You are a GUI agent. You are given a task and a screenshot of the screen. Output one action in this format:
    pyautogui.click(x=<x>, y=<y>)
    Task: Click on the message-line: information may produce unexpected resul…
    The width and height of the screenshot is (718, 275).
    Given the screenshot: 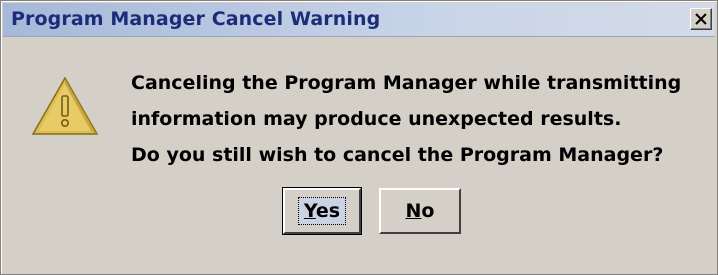 What is the action you would take?
    pyautogui.click(x=376, y=119)
    